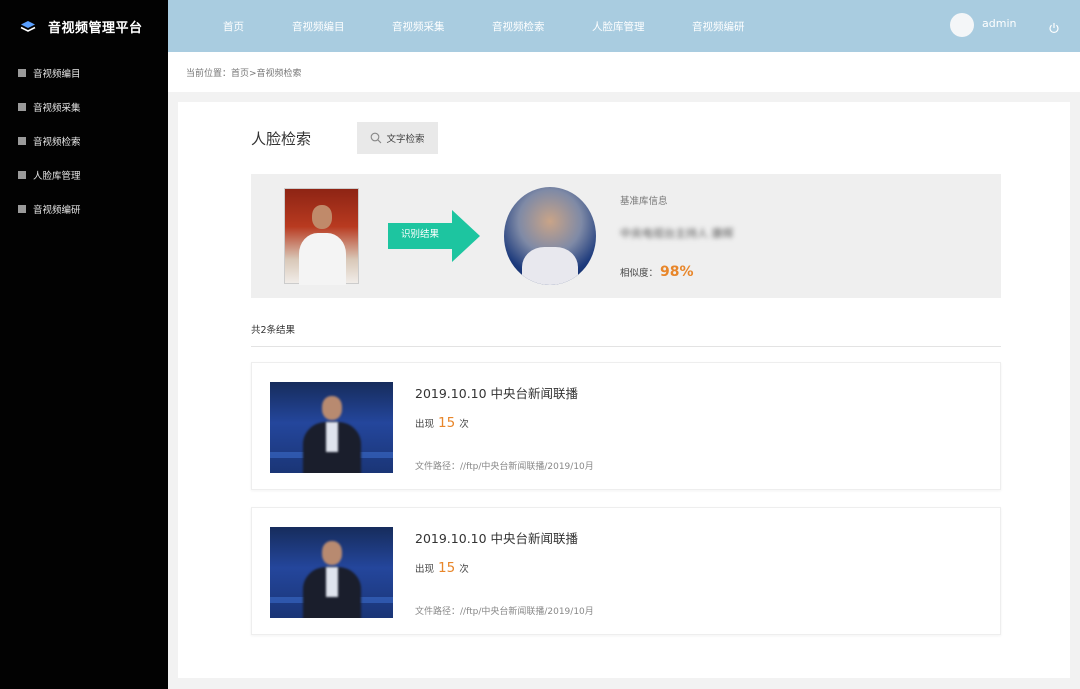 Image resolution: width=1080 pixels, height=689 pixels. I want to click on top-navbar: 首页 音视频编目 音视频采集 音视频检索 人脸库管理 音视频编研 admin, so click(624, 26).